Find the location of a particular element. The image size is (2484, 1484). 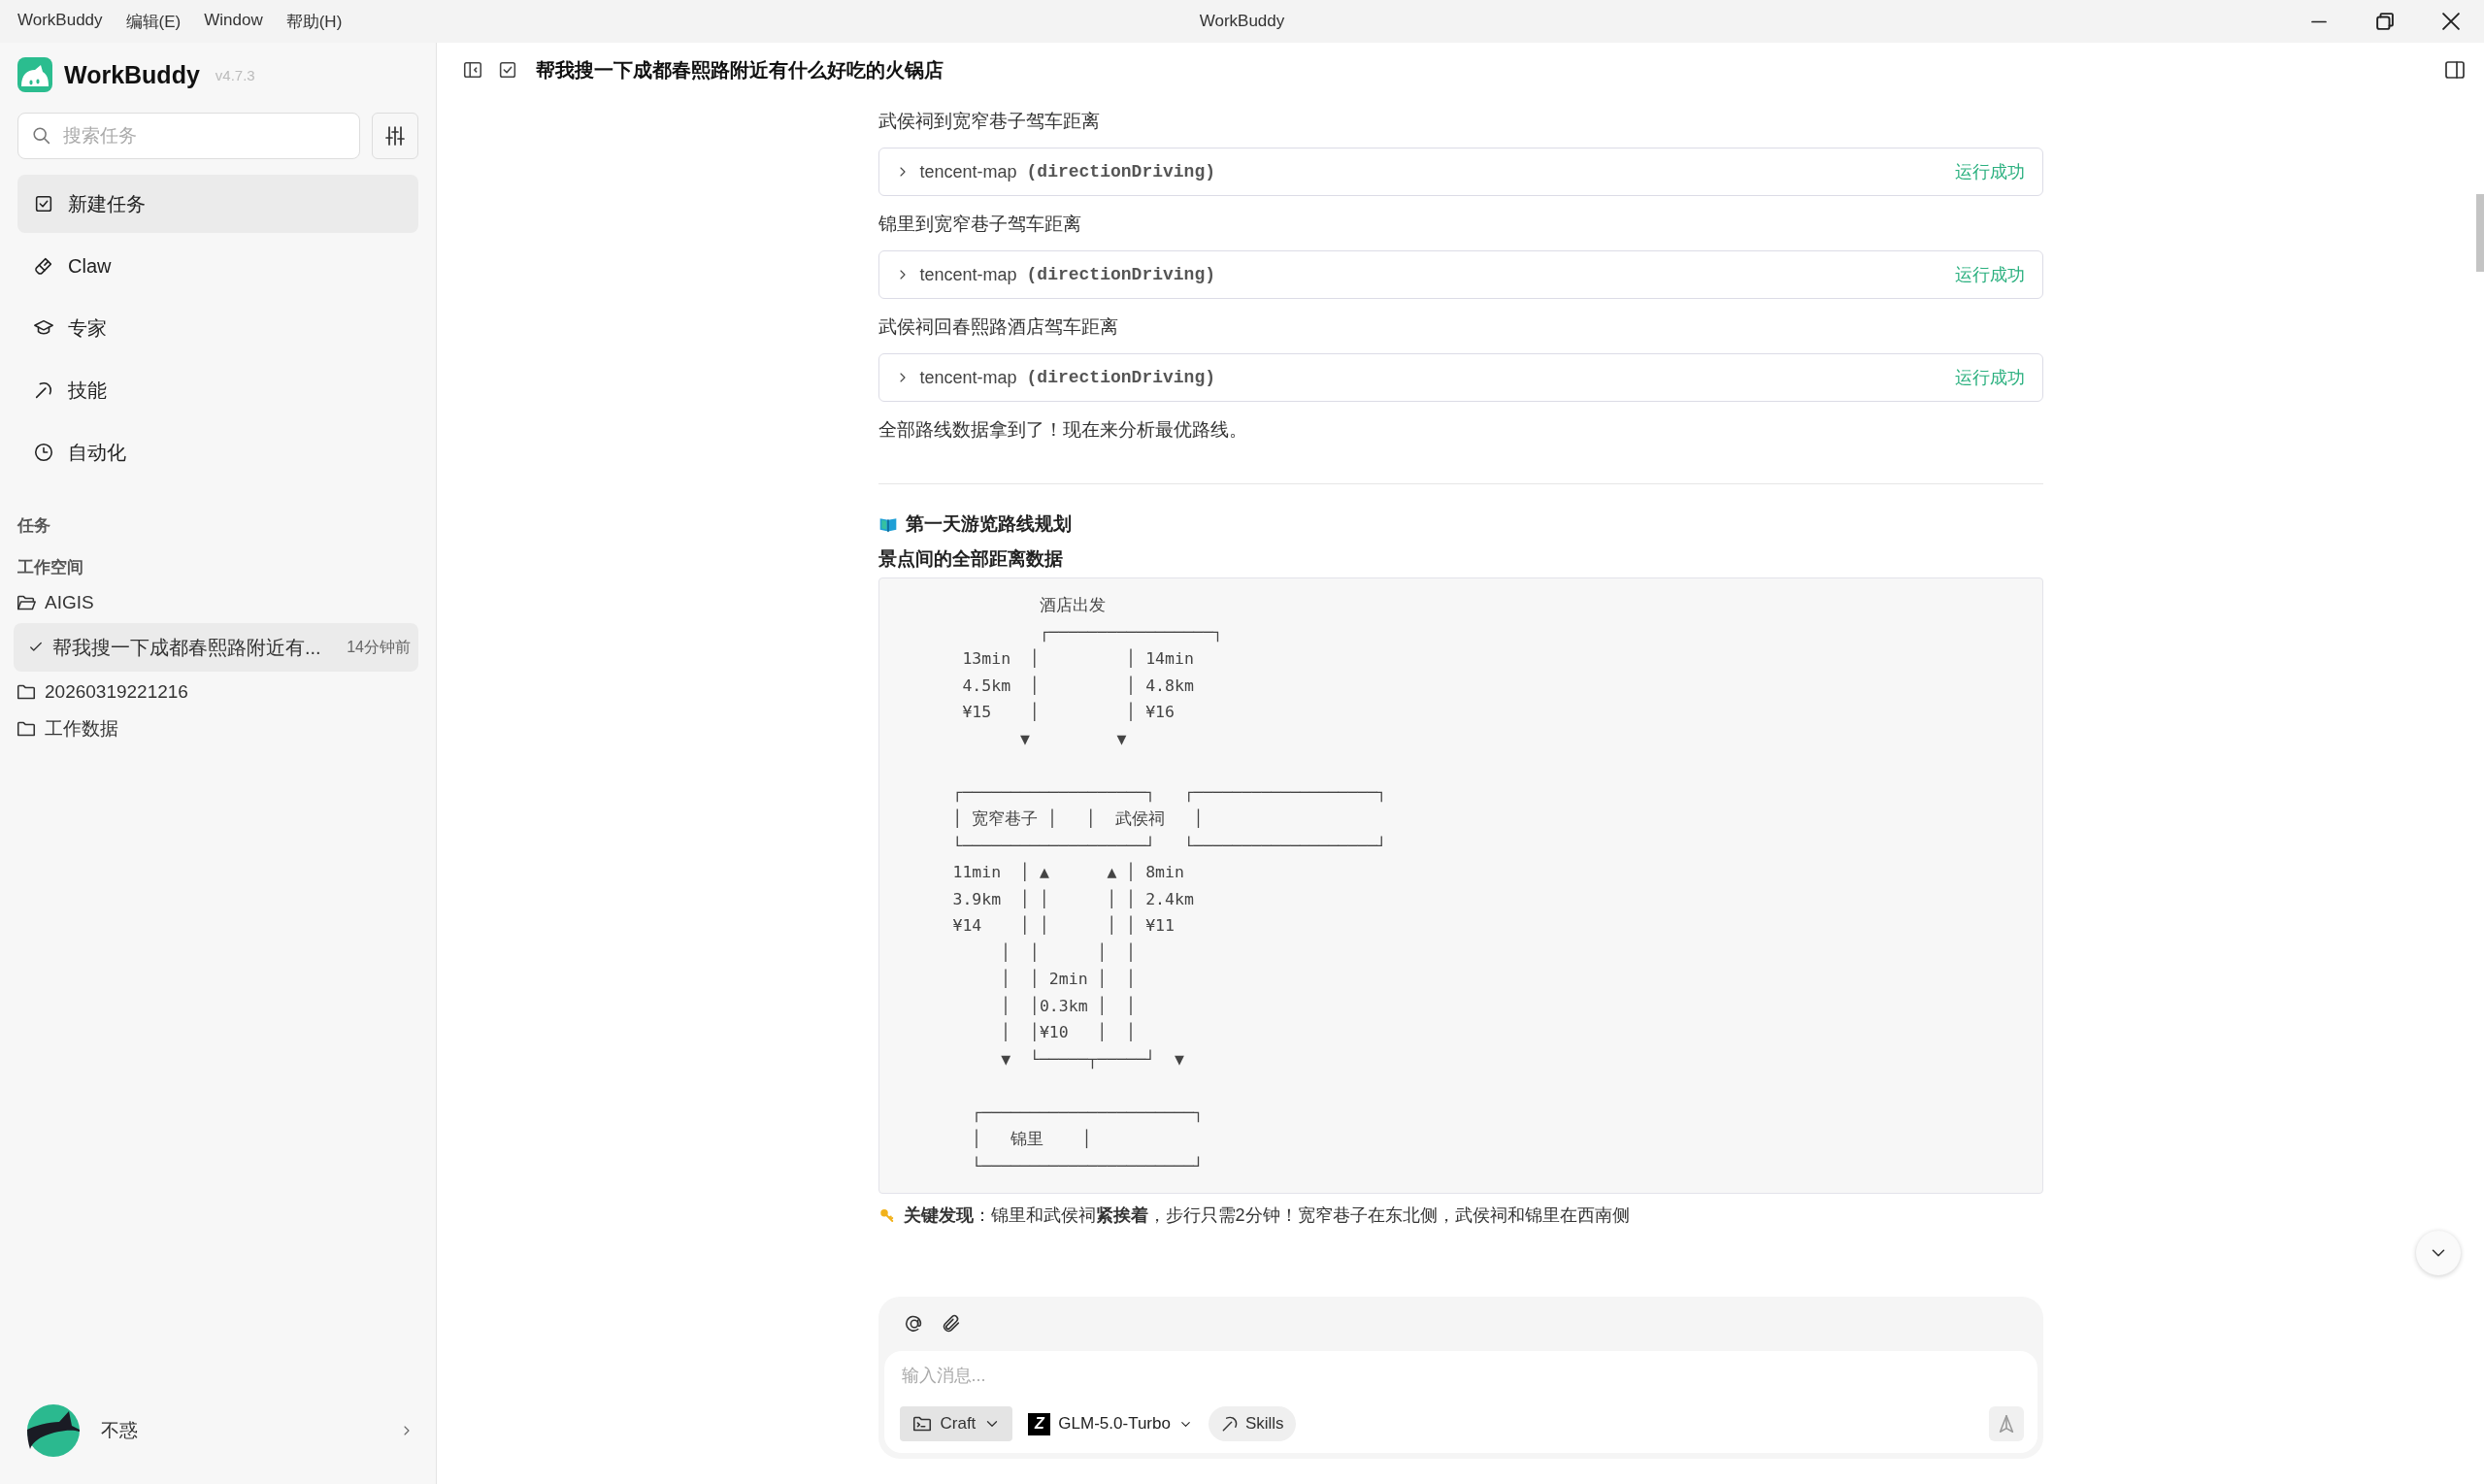

filter-button is located at coordinates (395, 136).